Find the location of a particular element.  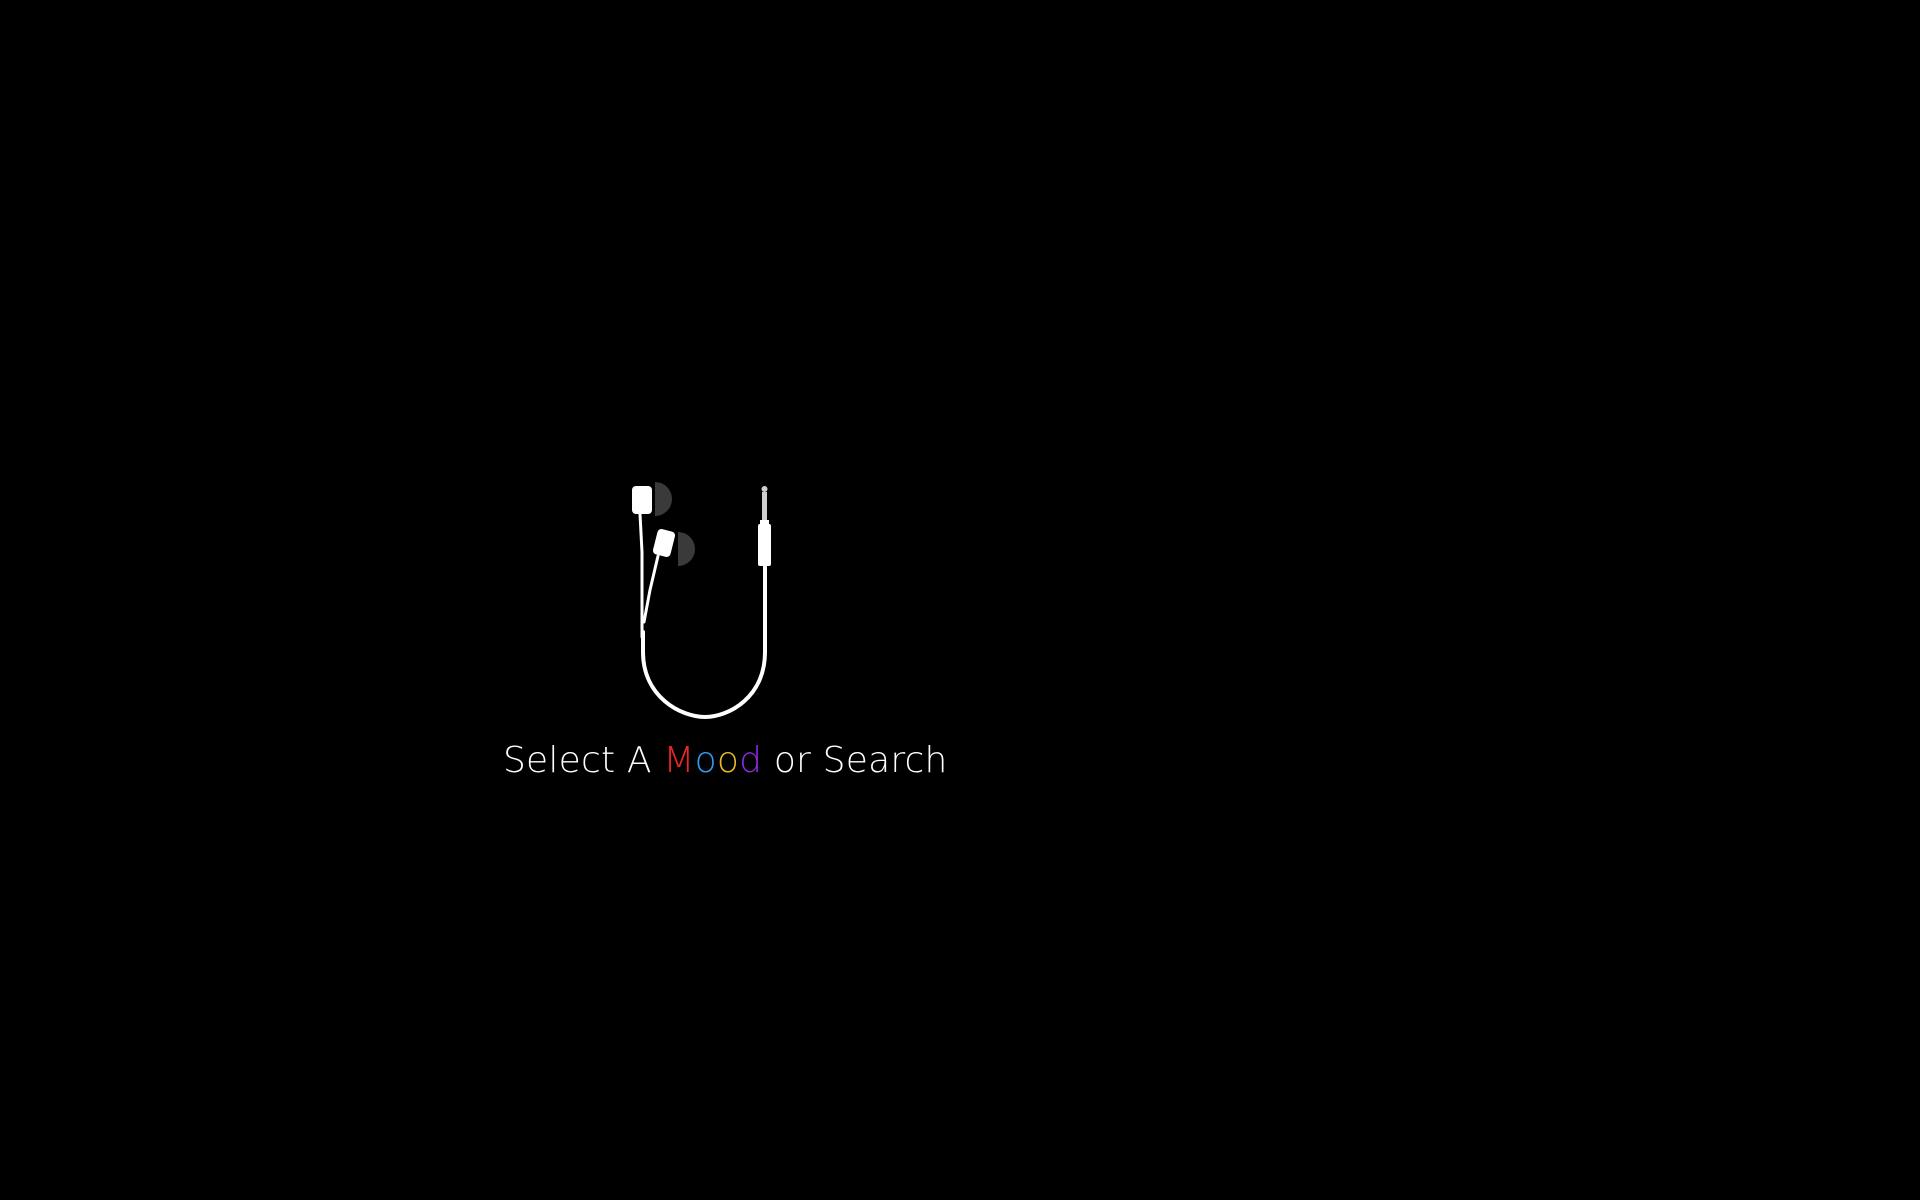

prompt-prefix: Select A is located at coordinates (583, 760).